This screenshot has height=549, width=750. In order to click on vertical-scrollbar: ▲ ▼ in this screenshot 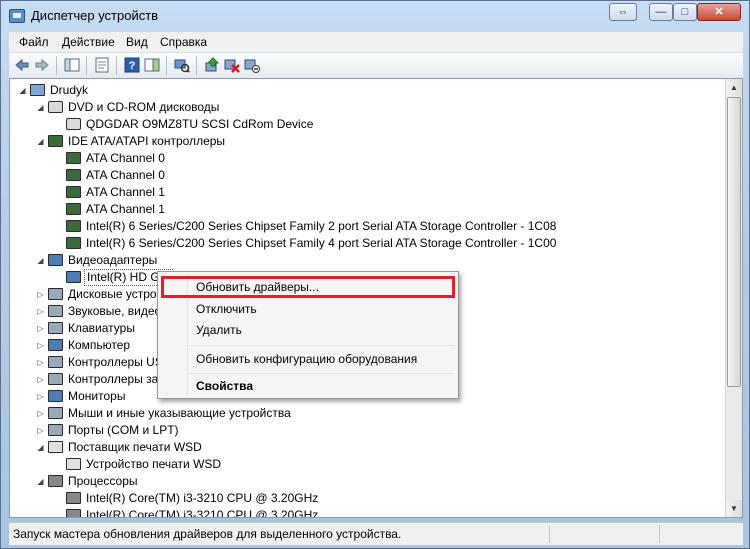, I will do `click(733, 298)`.